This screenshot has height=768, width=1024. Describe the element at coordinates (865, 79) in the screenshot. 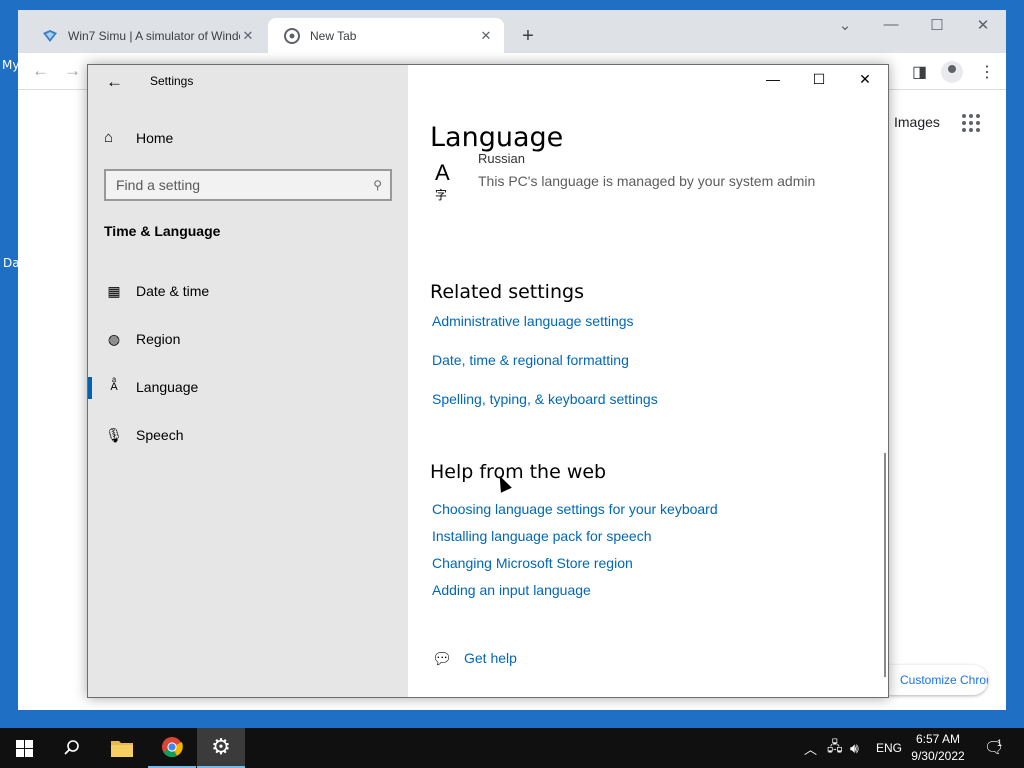

I see `close-button: ✕` at that location.